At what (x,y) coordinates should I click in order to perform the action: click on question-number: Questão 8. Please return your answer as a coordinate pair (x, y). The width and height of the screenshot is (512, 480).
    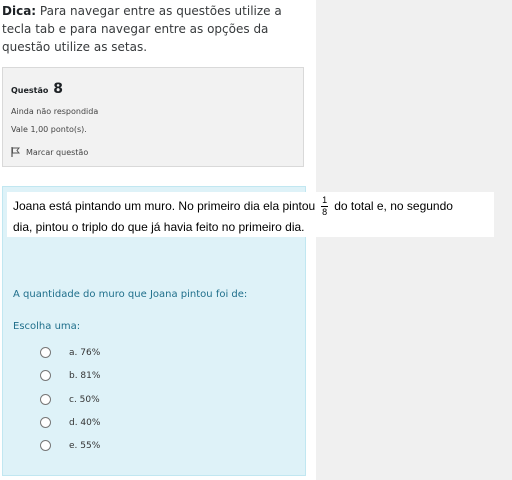
    Looking at the image, I should click on (37, 89).